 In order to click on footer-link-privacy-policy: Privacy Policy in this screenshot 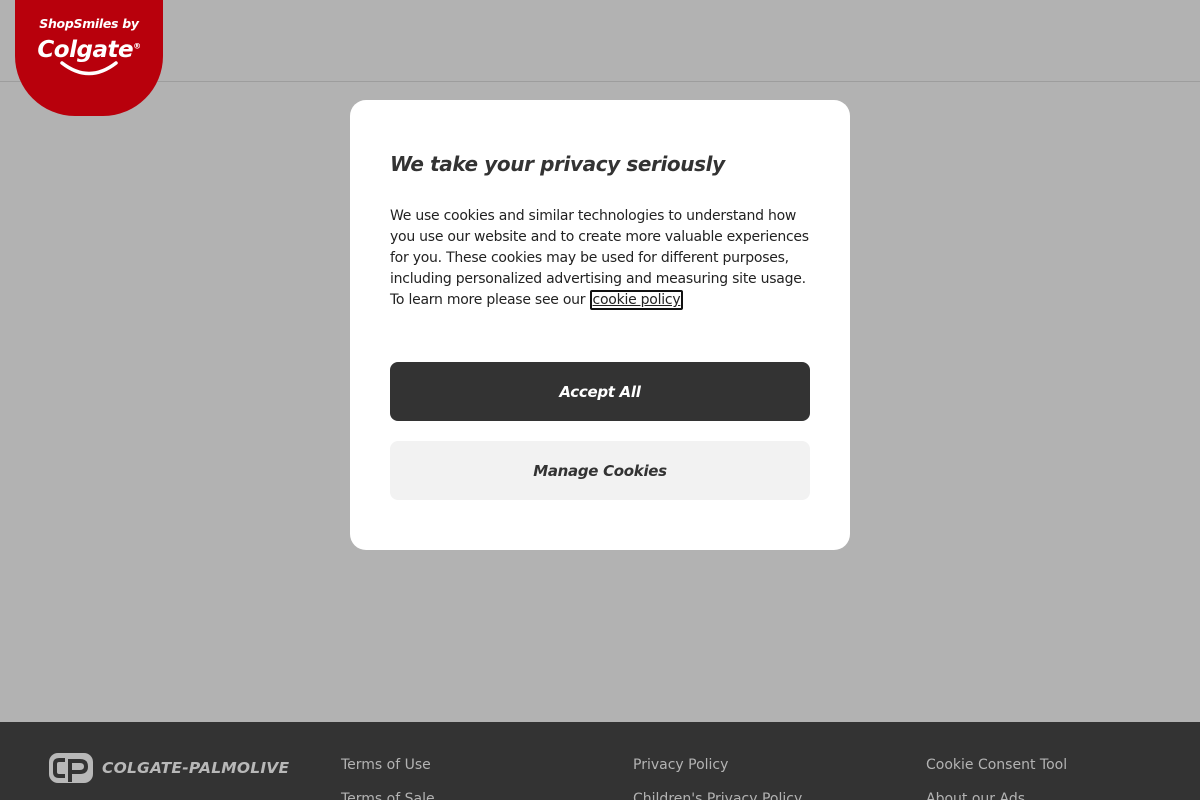, I will do `click(717, 765)`.